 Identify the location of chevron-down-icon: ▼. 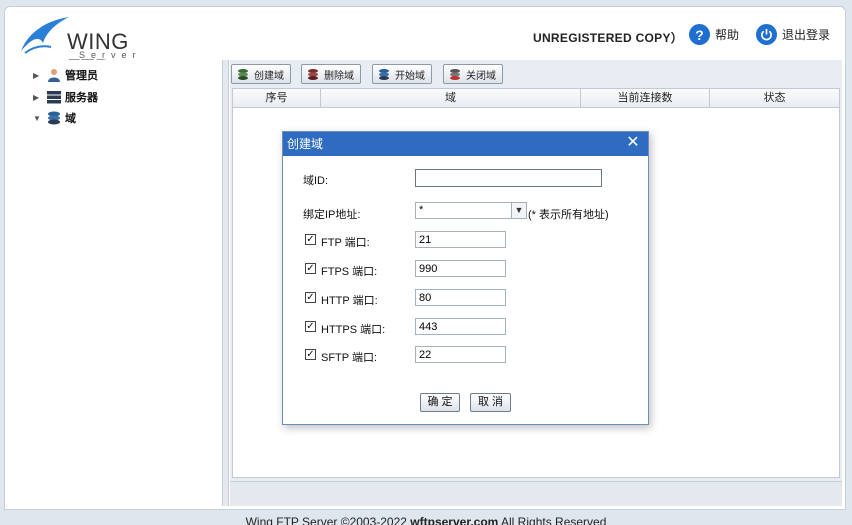
(518, 210).